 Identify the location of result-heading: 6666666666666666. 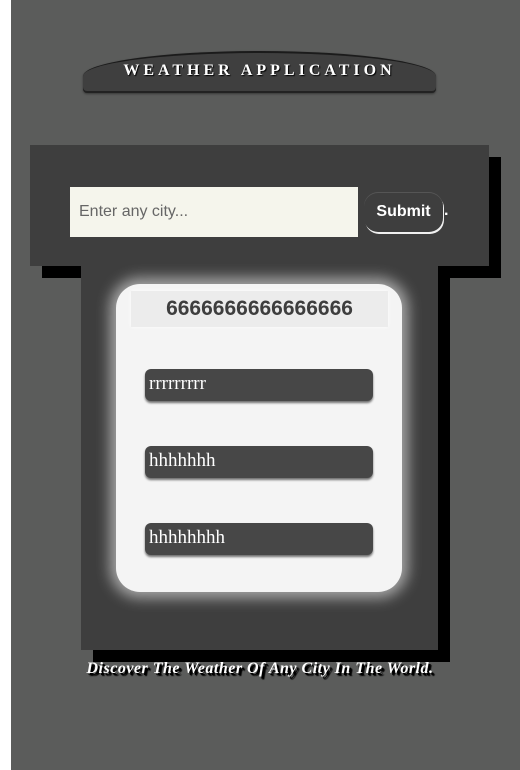
(259, 309).